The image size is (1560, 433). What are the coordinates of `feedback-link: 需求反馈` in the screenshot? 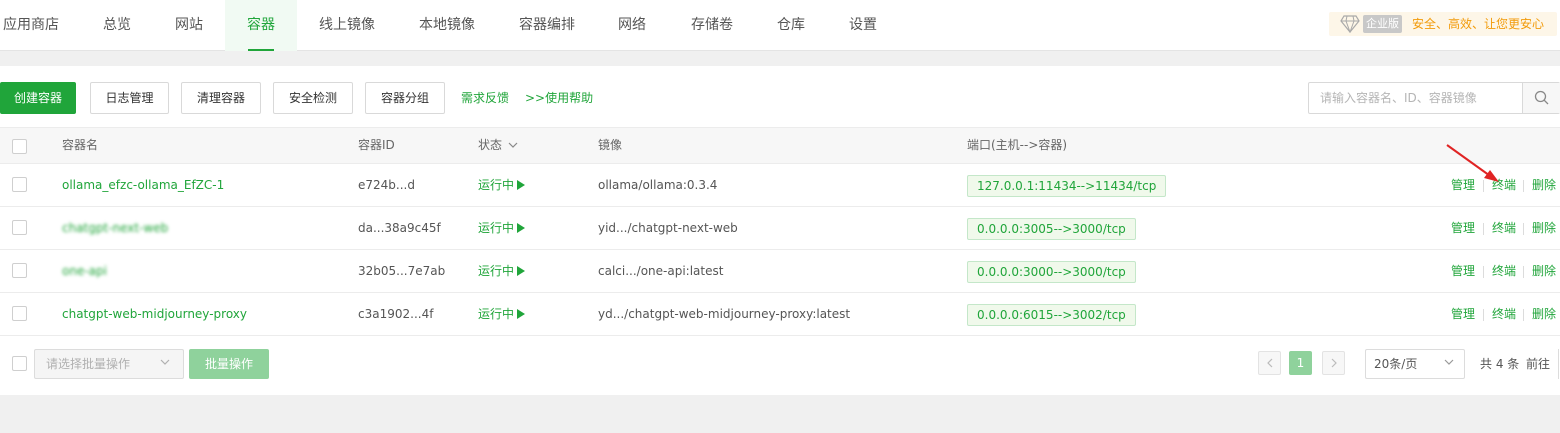 It's located at (485, 98).